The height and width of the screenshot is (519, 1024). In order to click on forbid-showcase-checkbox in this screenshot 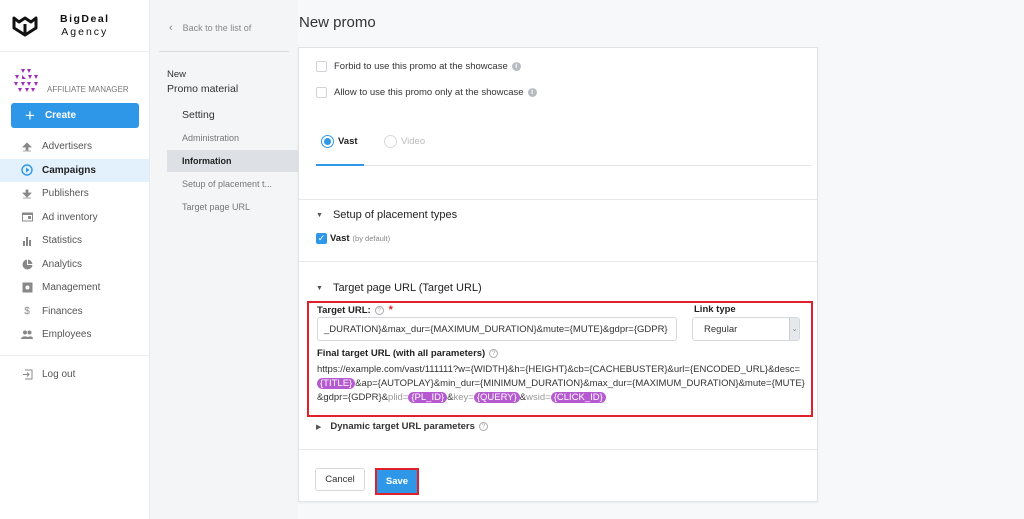, I will do `click(321, 66)`.